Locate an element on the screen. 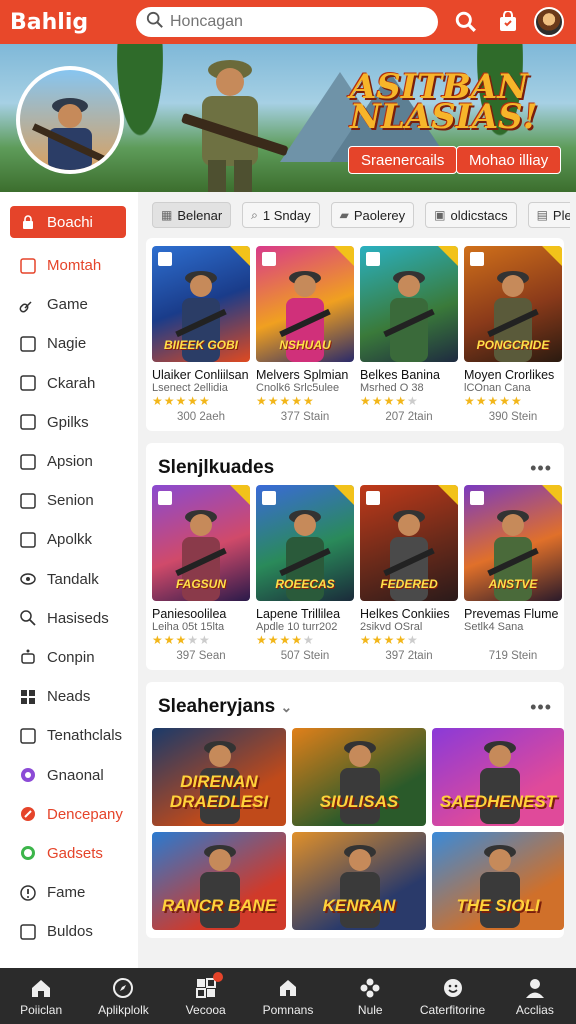 Image resolution: width=576 pixels, height=1024 pixels. game-name: Ulaiker Conliilsan is located at coordinates (201, 375).